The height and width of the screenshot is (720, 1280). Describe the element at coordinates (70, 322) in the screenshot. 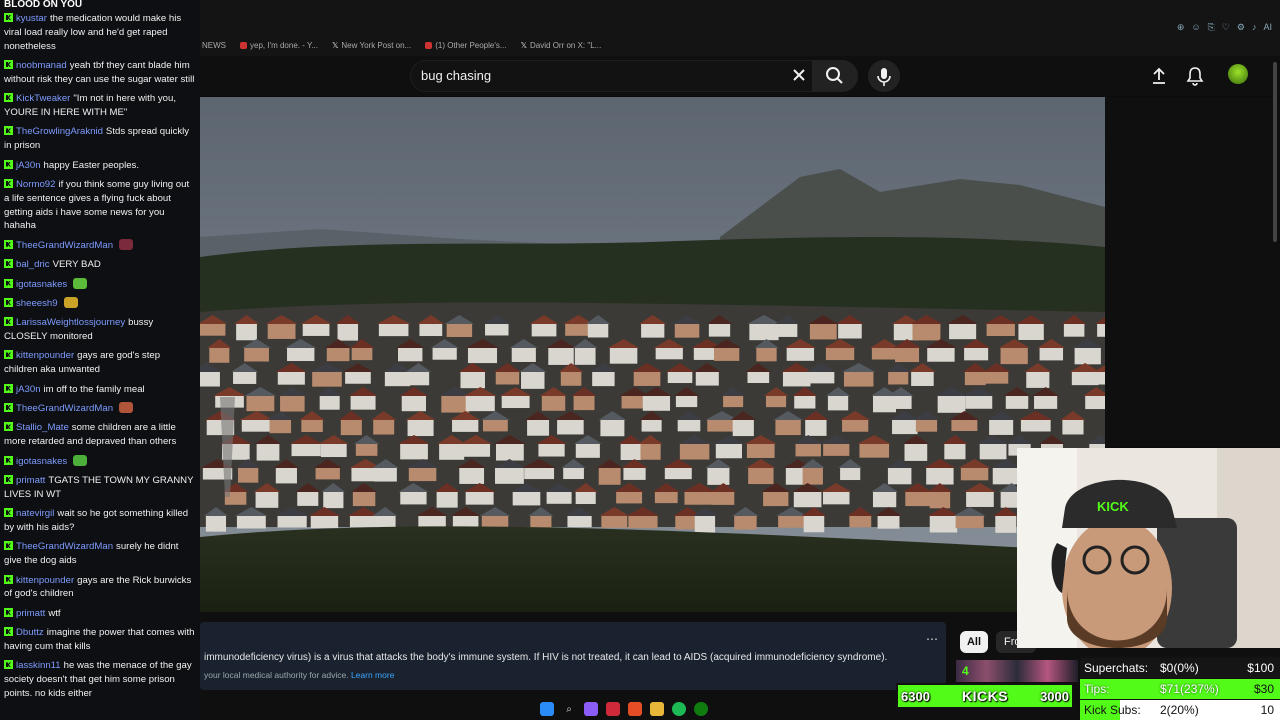

I see `chat-username: LarissaWeightlossjourney` at that location.